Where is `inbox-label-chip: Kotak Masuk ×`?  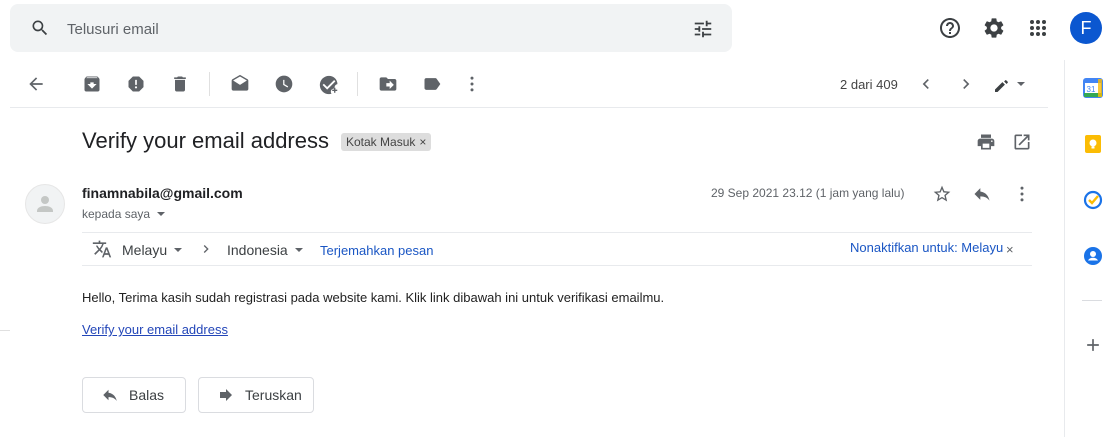 inbox-label-chip: Kotak Masuk × is located at coordinates (386, 142).